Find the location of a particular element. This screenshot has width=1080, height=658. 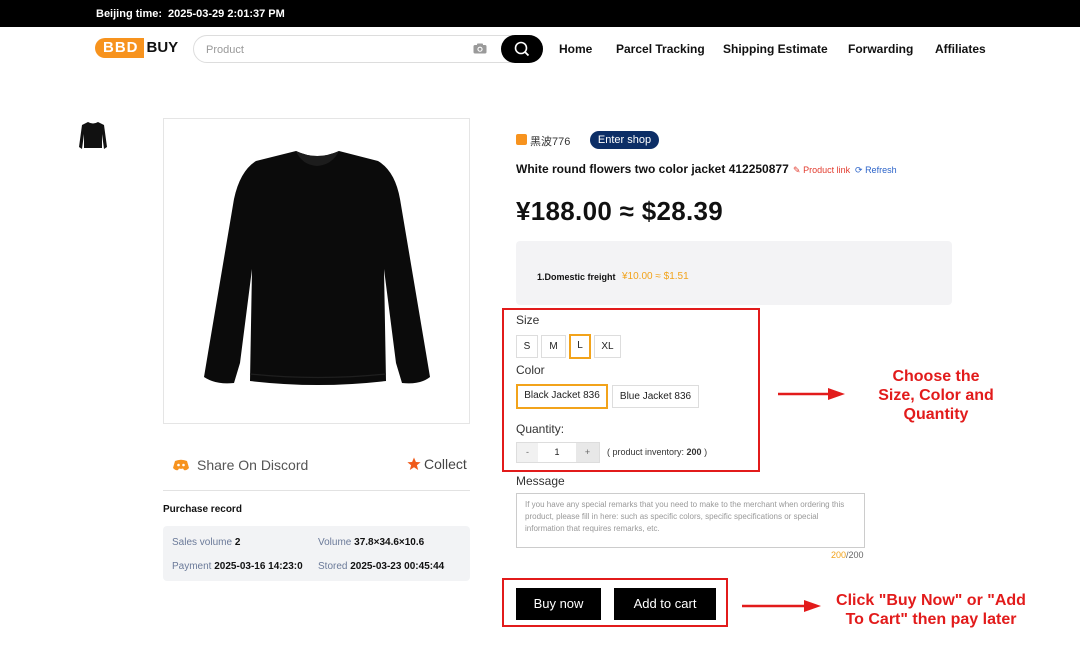

search-button is located at coordinates (522, 49).